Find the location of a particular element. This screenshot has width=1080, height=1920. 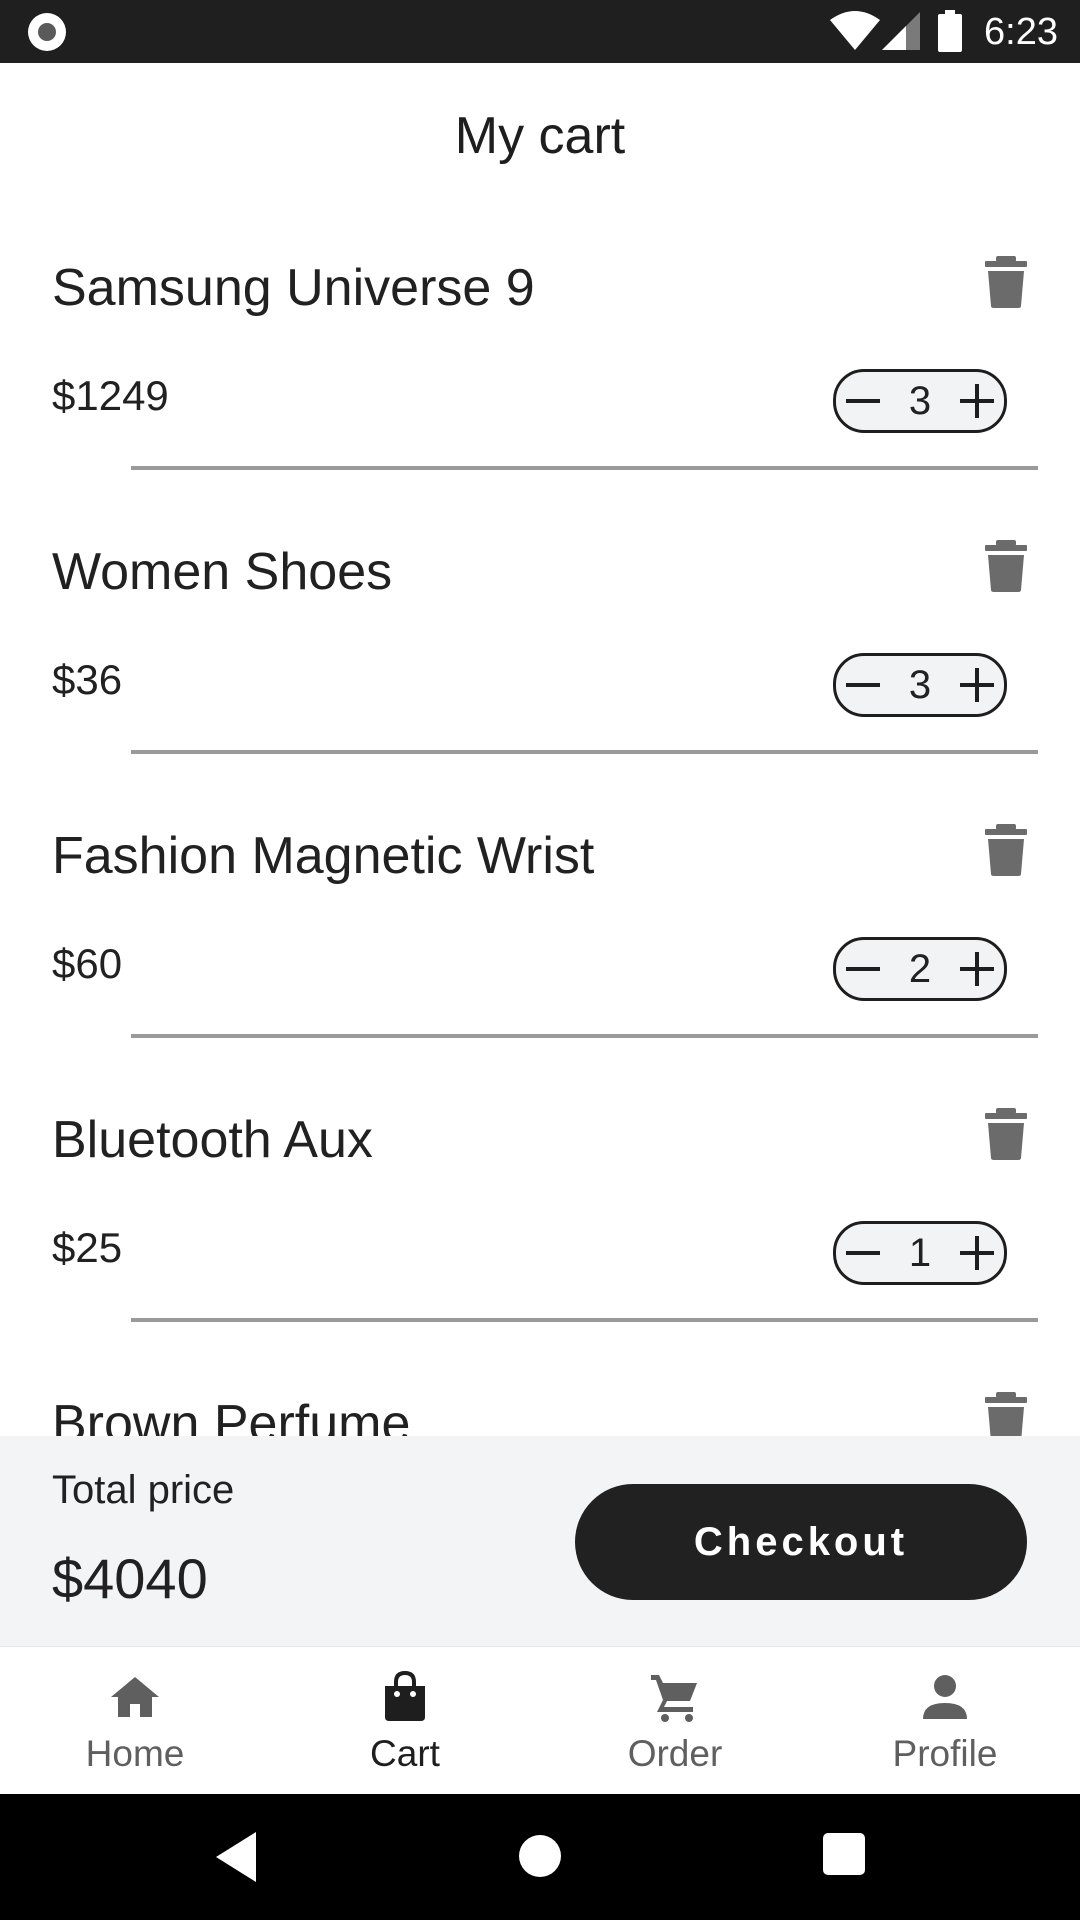

home-icon is located at coordinates (135, 1697).